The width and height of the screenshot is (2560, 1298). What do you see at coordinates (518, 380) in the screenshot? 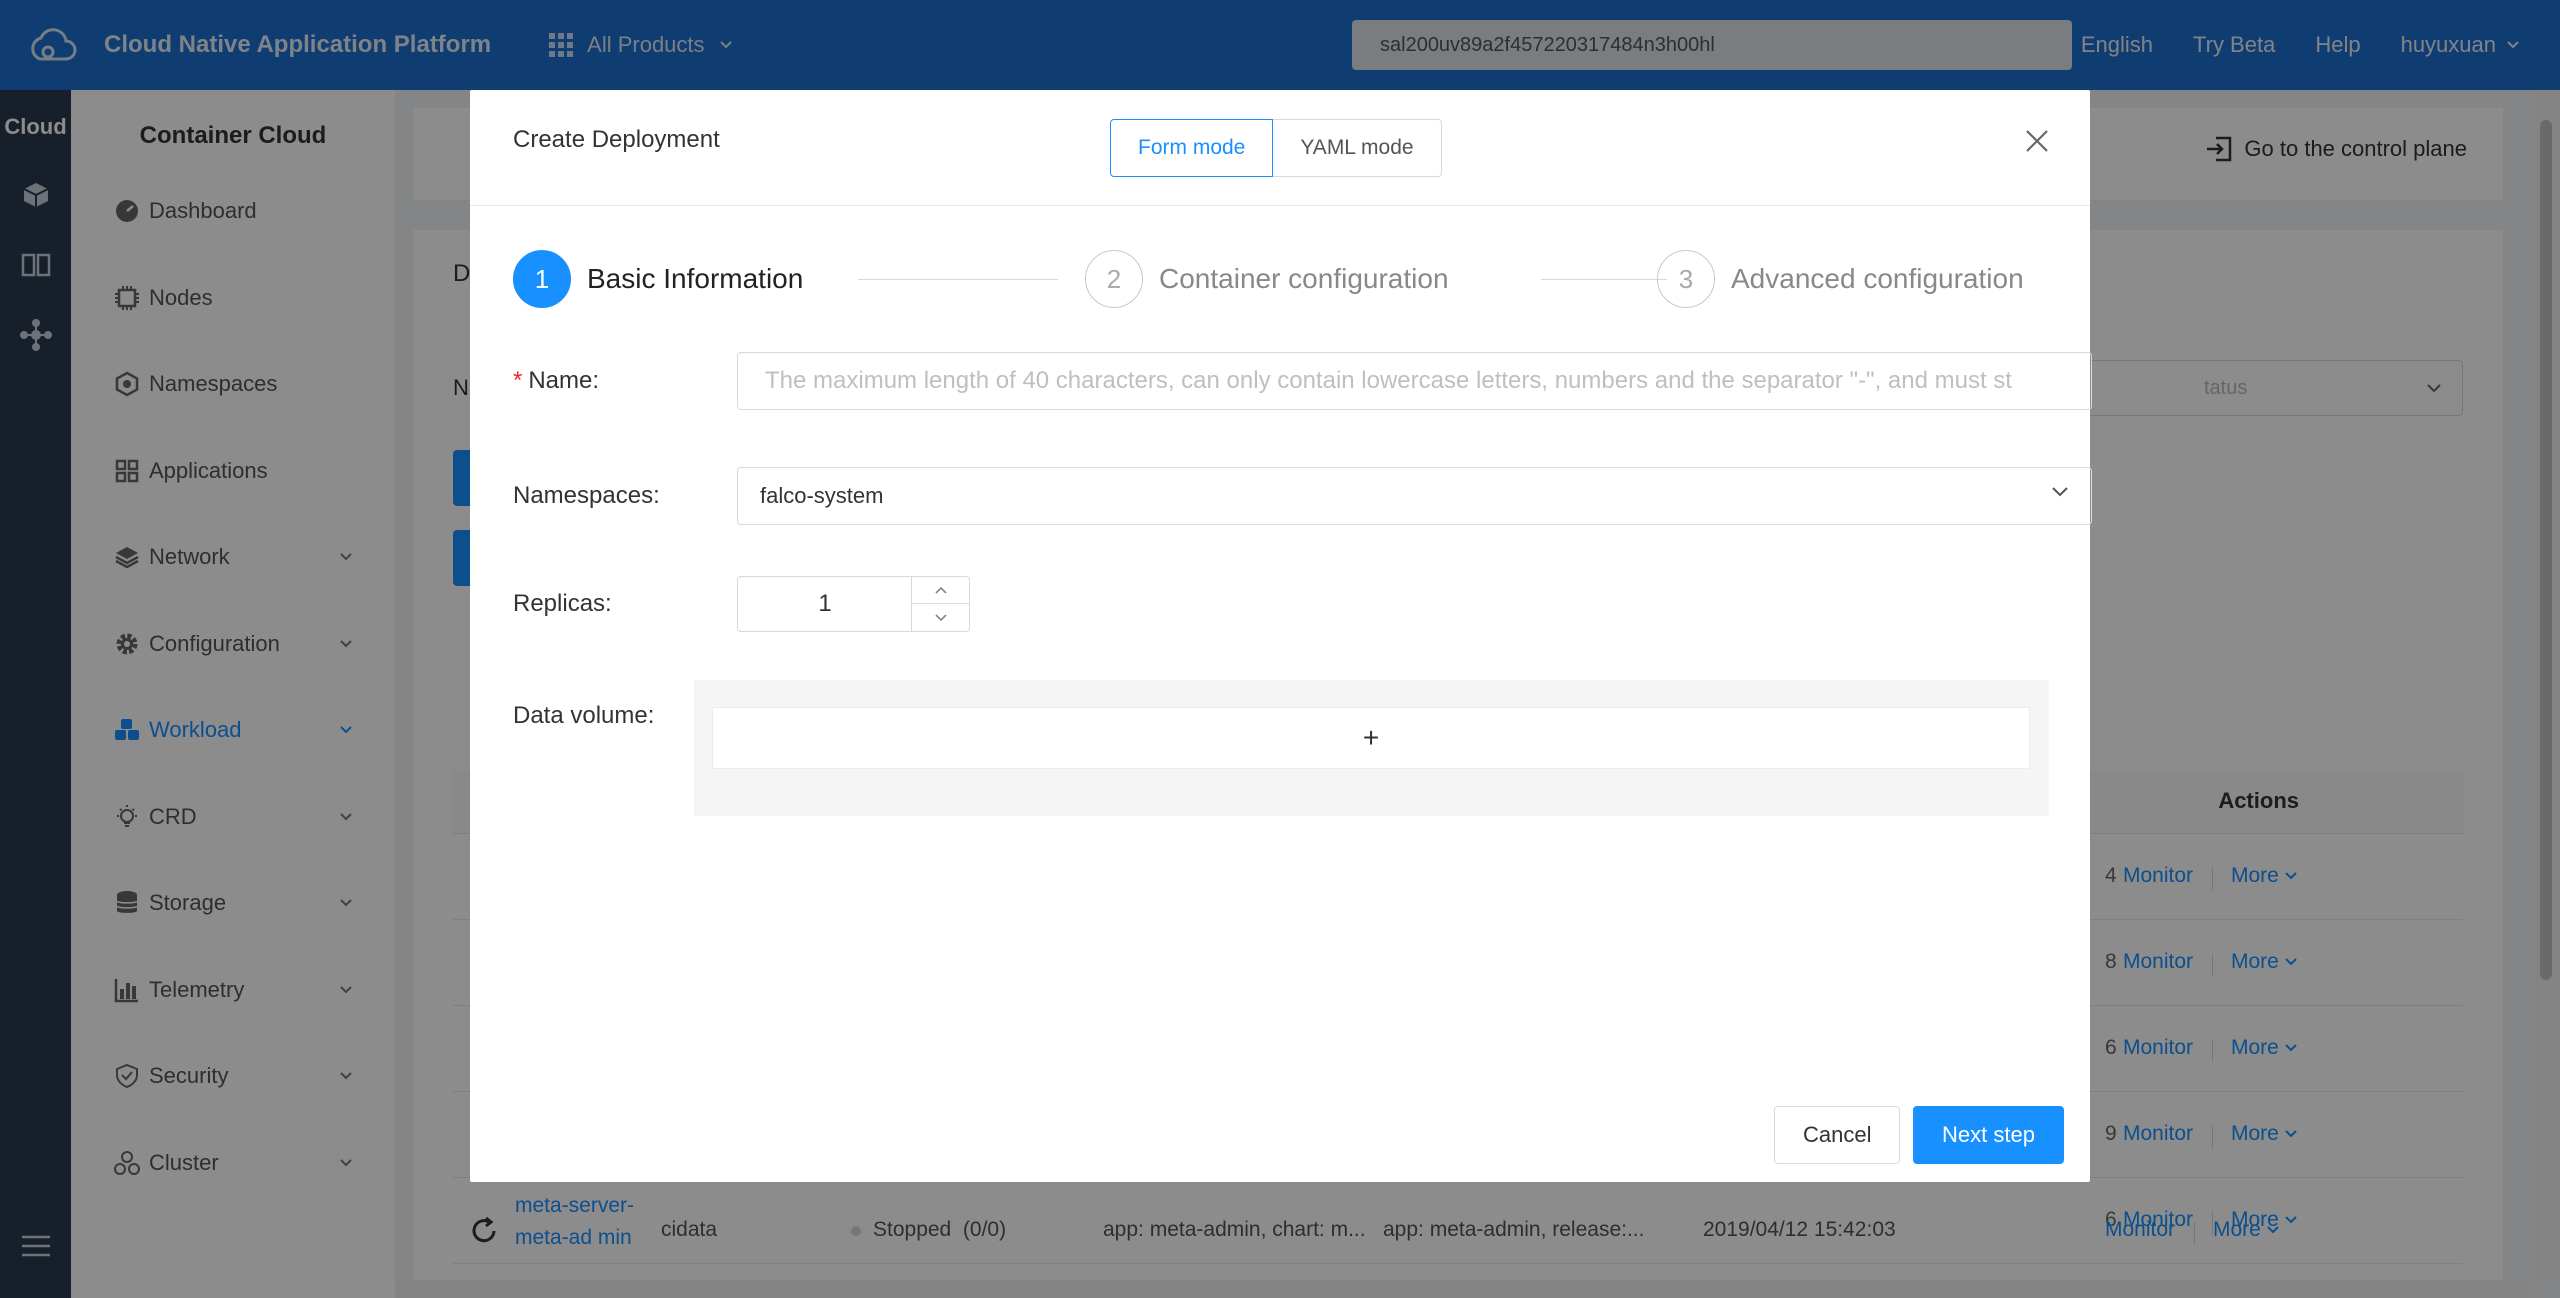
I see `required-mark: *` at bounding box center [518, 380].